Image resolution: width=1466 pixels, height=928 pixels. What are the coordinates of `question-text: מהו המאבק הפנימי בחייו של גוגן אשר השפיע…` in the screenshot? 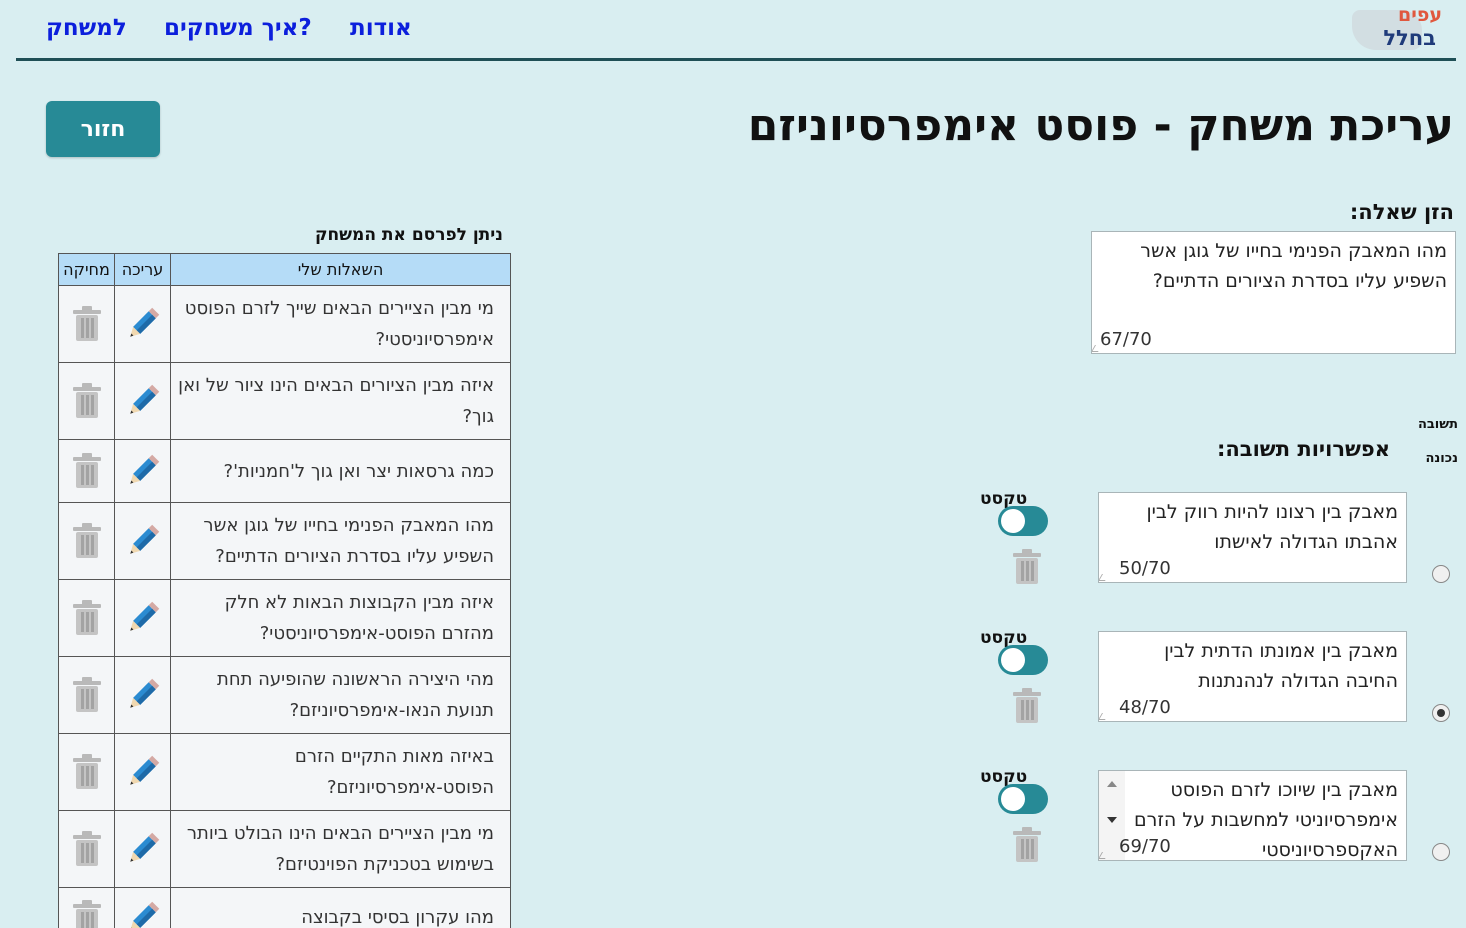 It's located at (1293, 266).